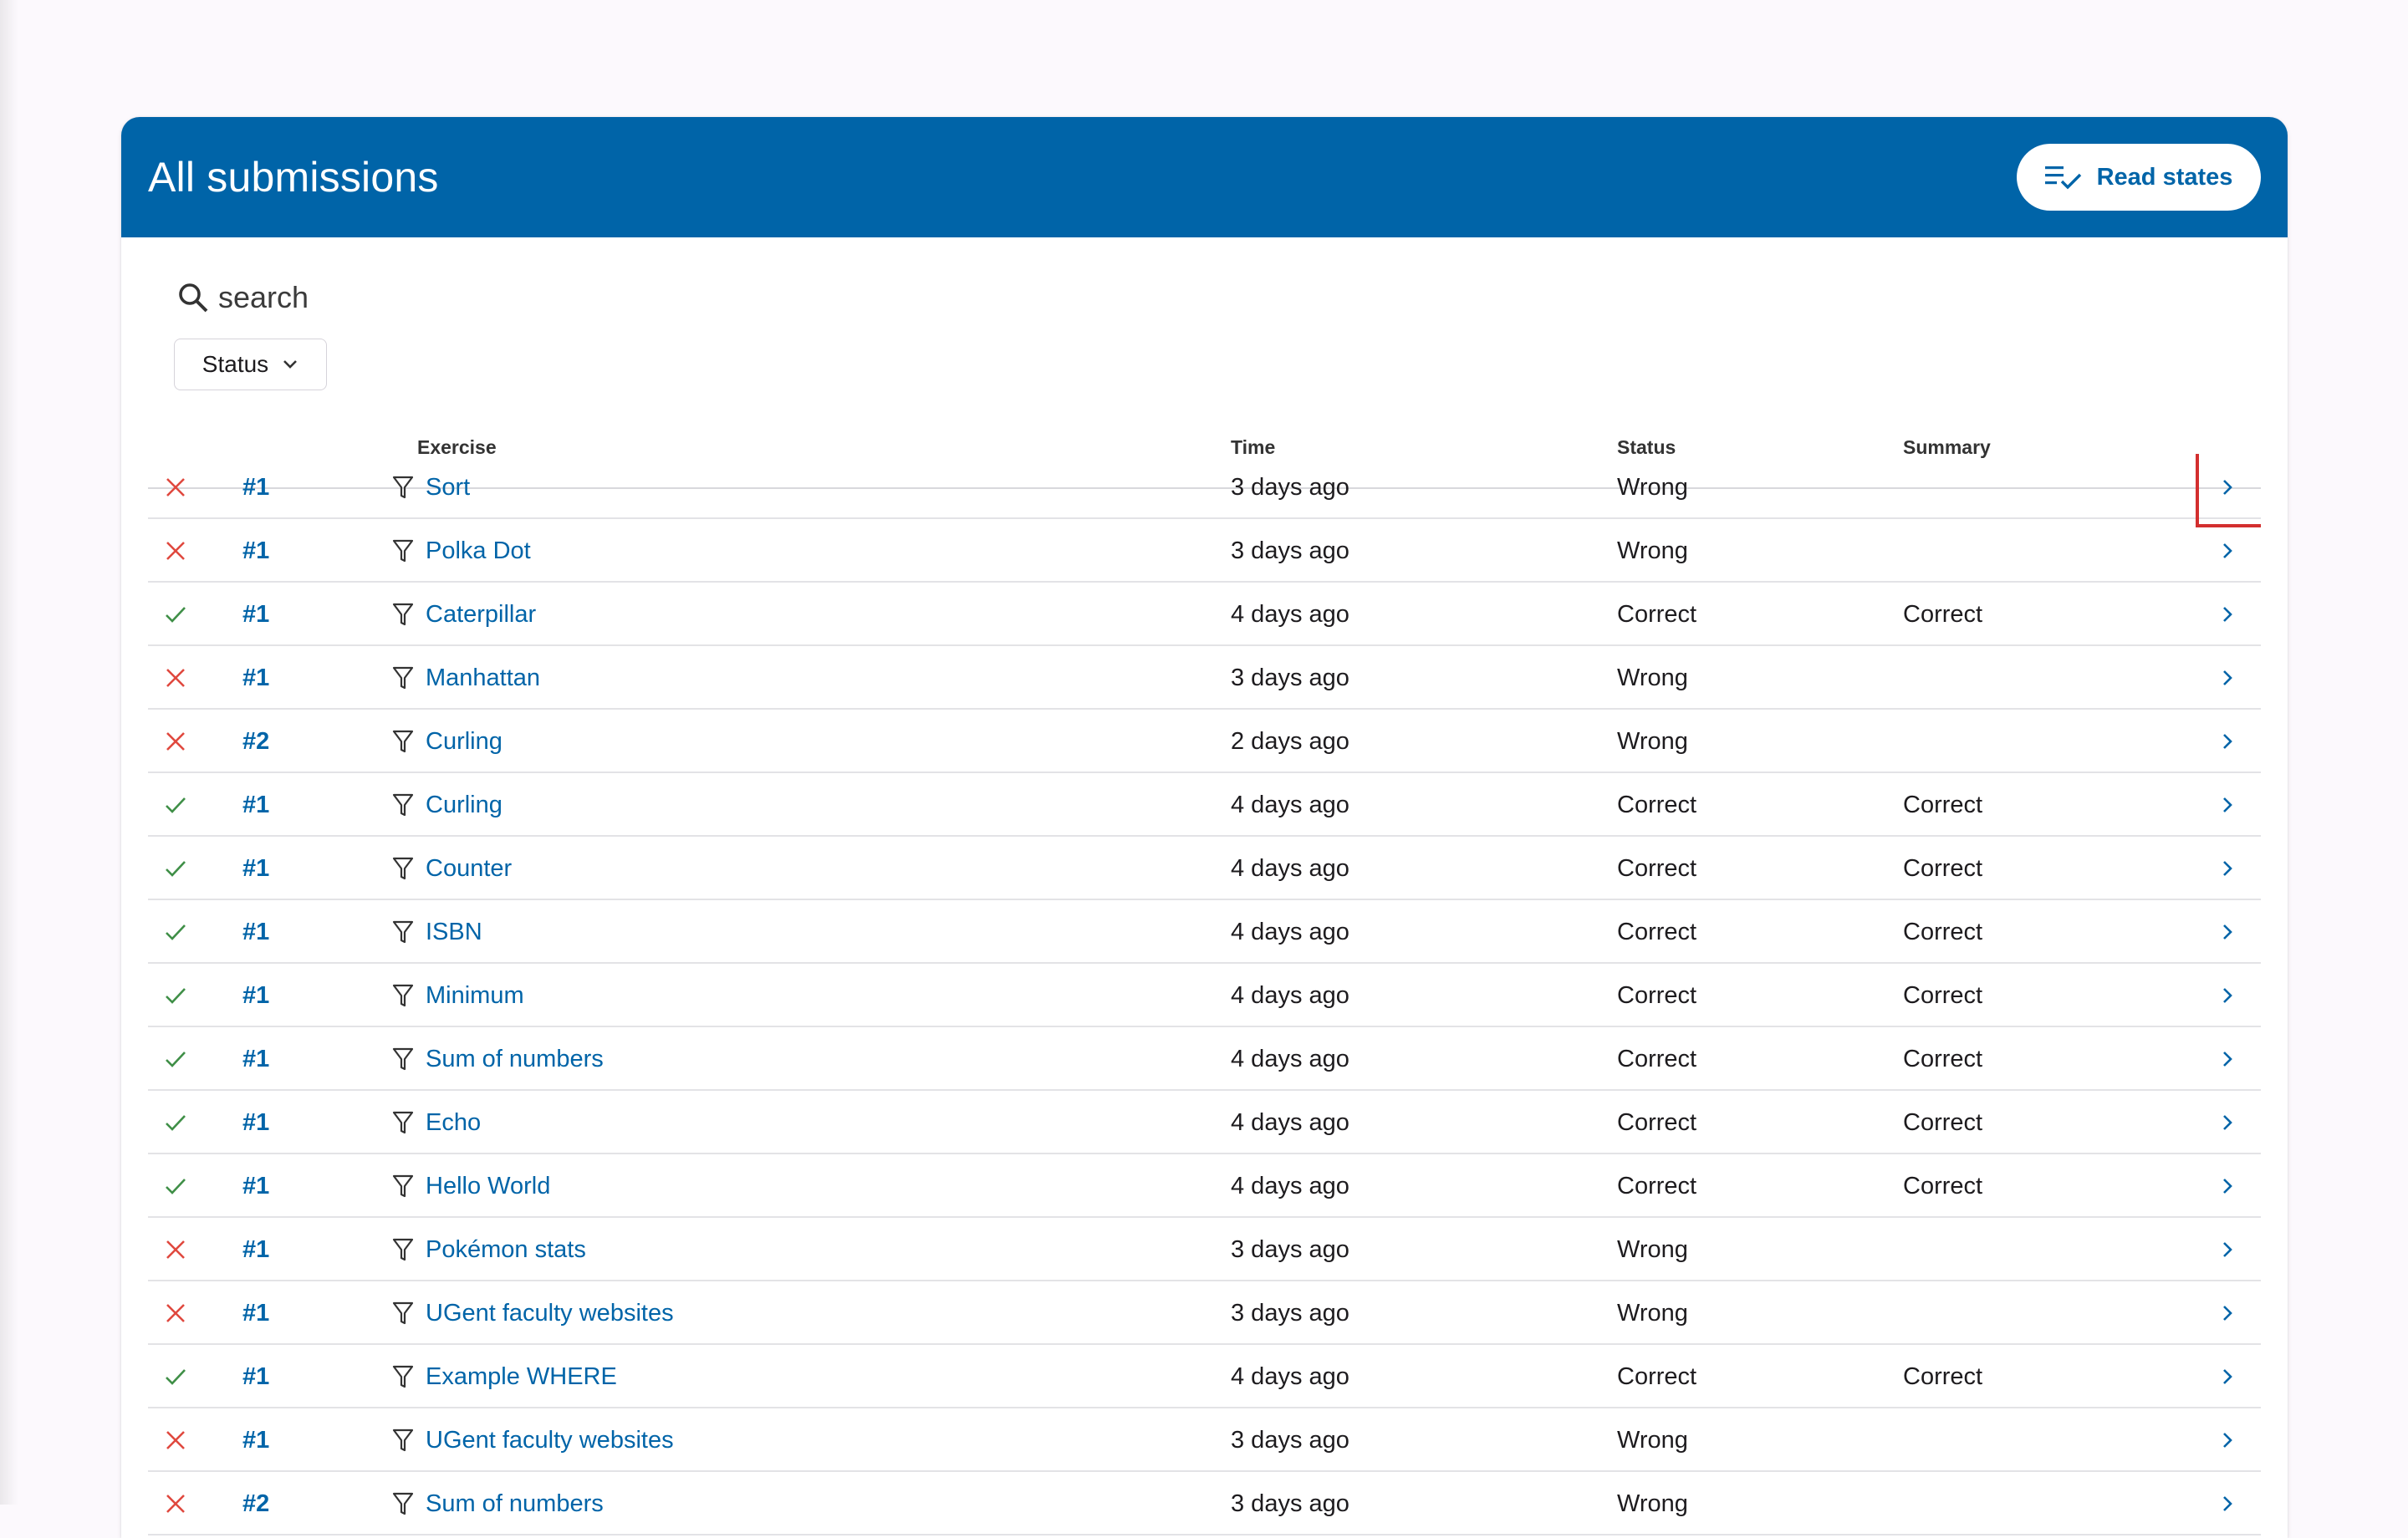 This screenshot has height=1538, width=2408. I want to click on exercise-link: Echo, so click(454, 1122).